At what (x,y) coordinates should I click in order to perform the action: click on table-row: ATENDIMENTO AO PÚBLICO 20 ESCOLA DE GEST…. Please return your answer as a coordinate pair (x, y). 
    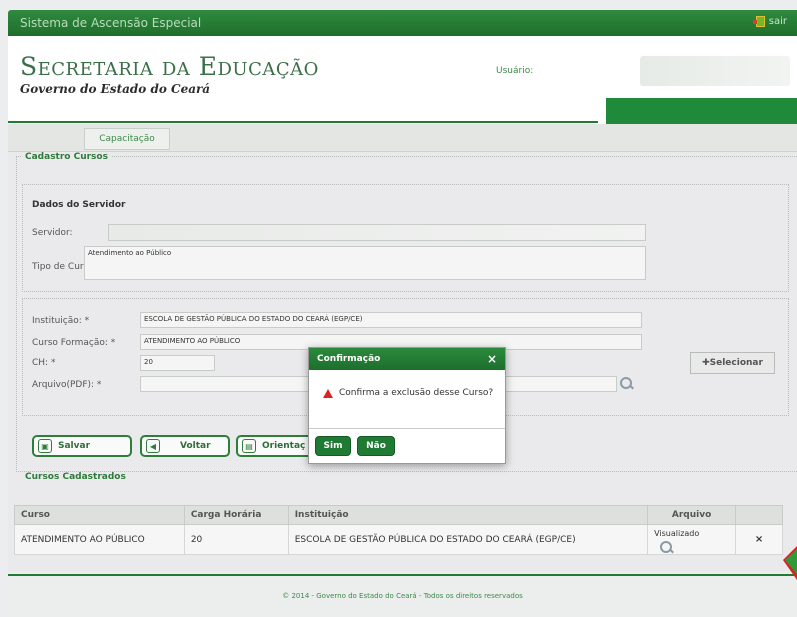
    Looking at the image, I should click on (398, 539).